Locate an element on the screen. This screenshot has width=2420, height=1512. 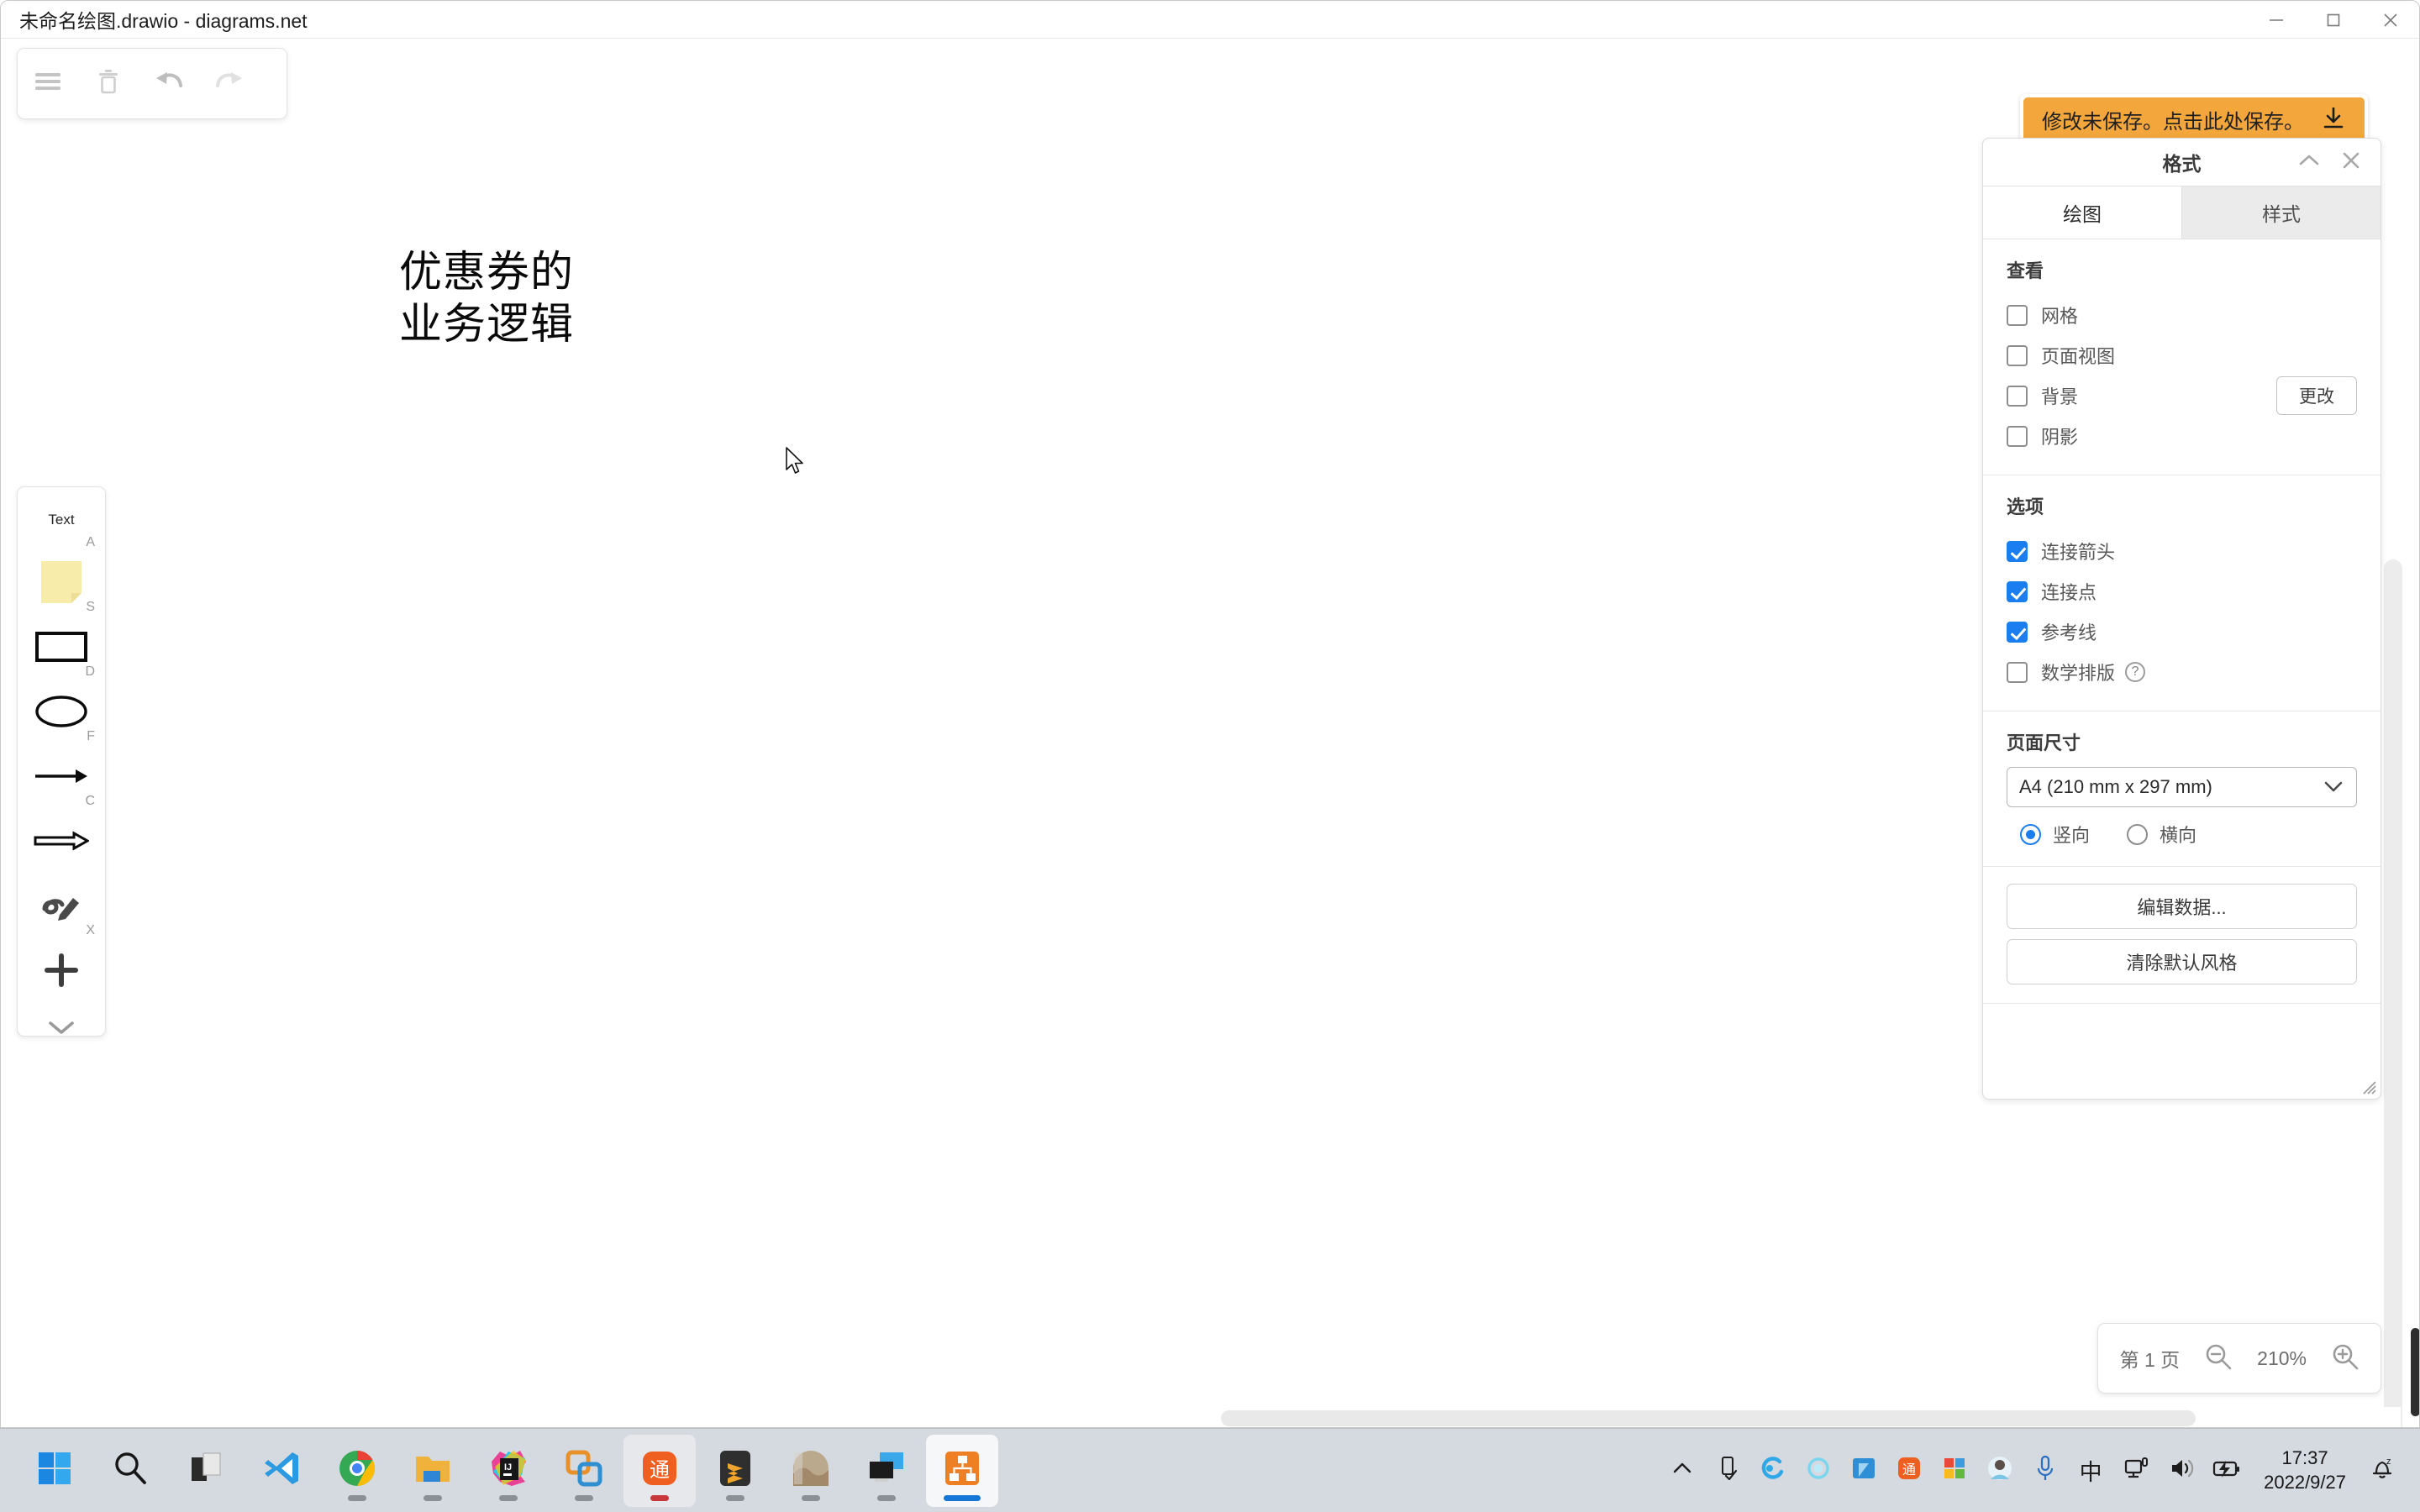
palette-item-ellipse: F is located at coordinates (62, 713).